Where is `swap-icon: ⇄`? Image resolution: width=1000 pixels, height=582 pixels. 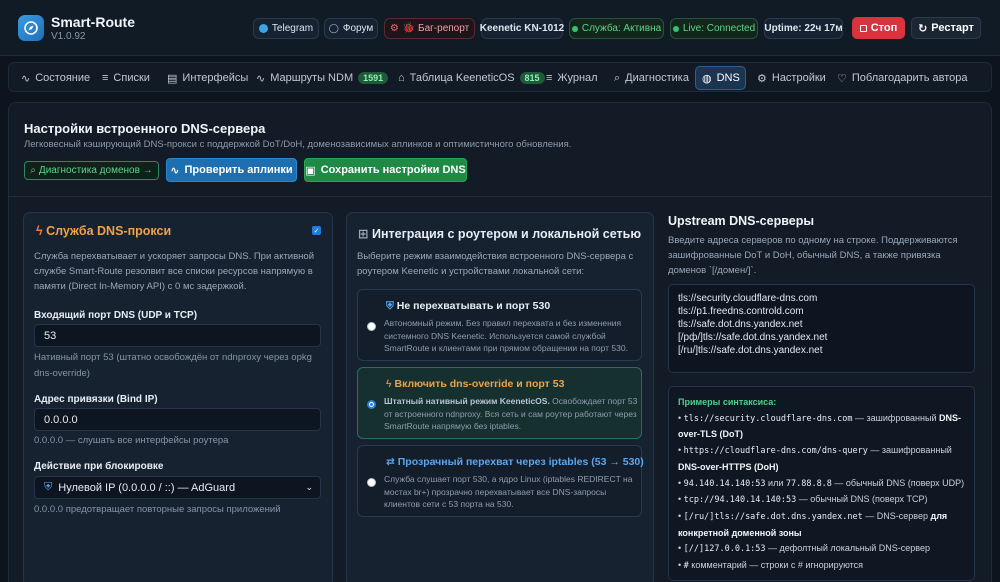
swap-icon: ⇄ is located at coordinates (390, 462).